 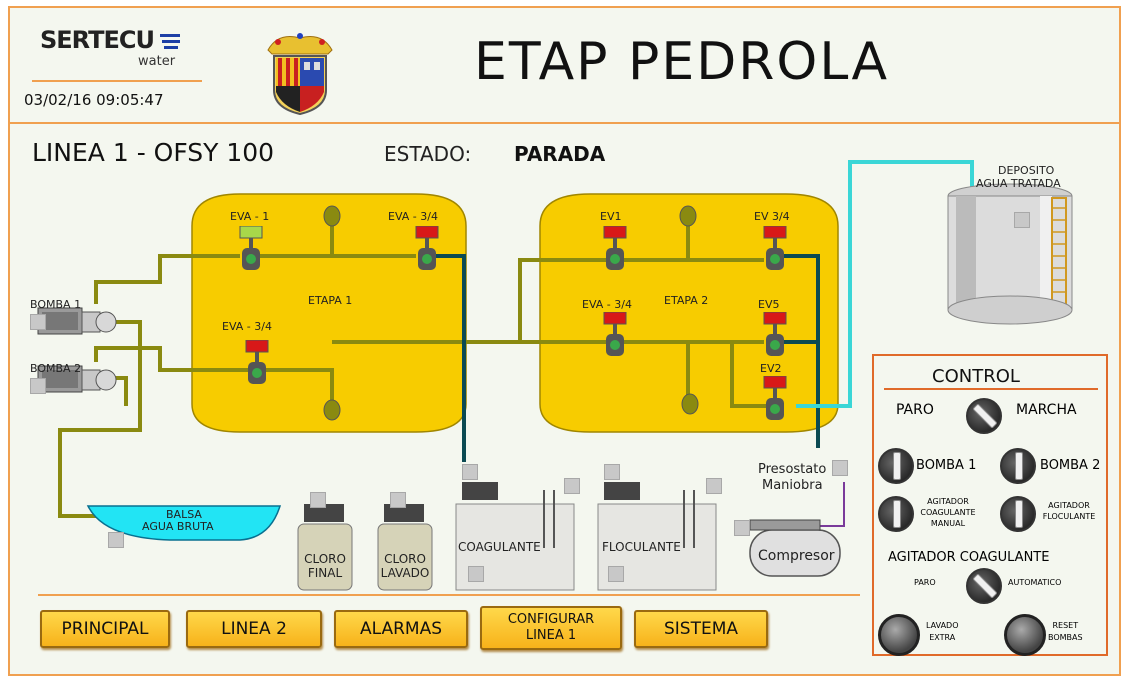 What do you see at coordinates (398, 500) in the screenshot?
I see `cloro-lavado-indicator` at bounding box center [398, 500].